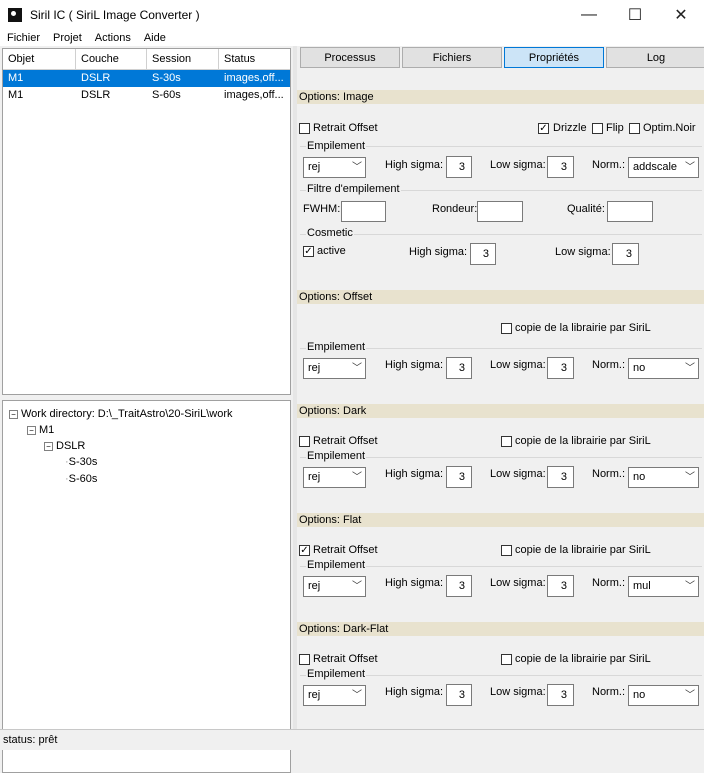 The height and width of the screenshot is (773, 704). Describe the element at coordinates (331, 251) in the screenshot. I see `cosmetic-active-label: active` at that location.